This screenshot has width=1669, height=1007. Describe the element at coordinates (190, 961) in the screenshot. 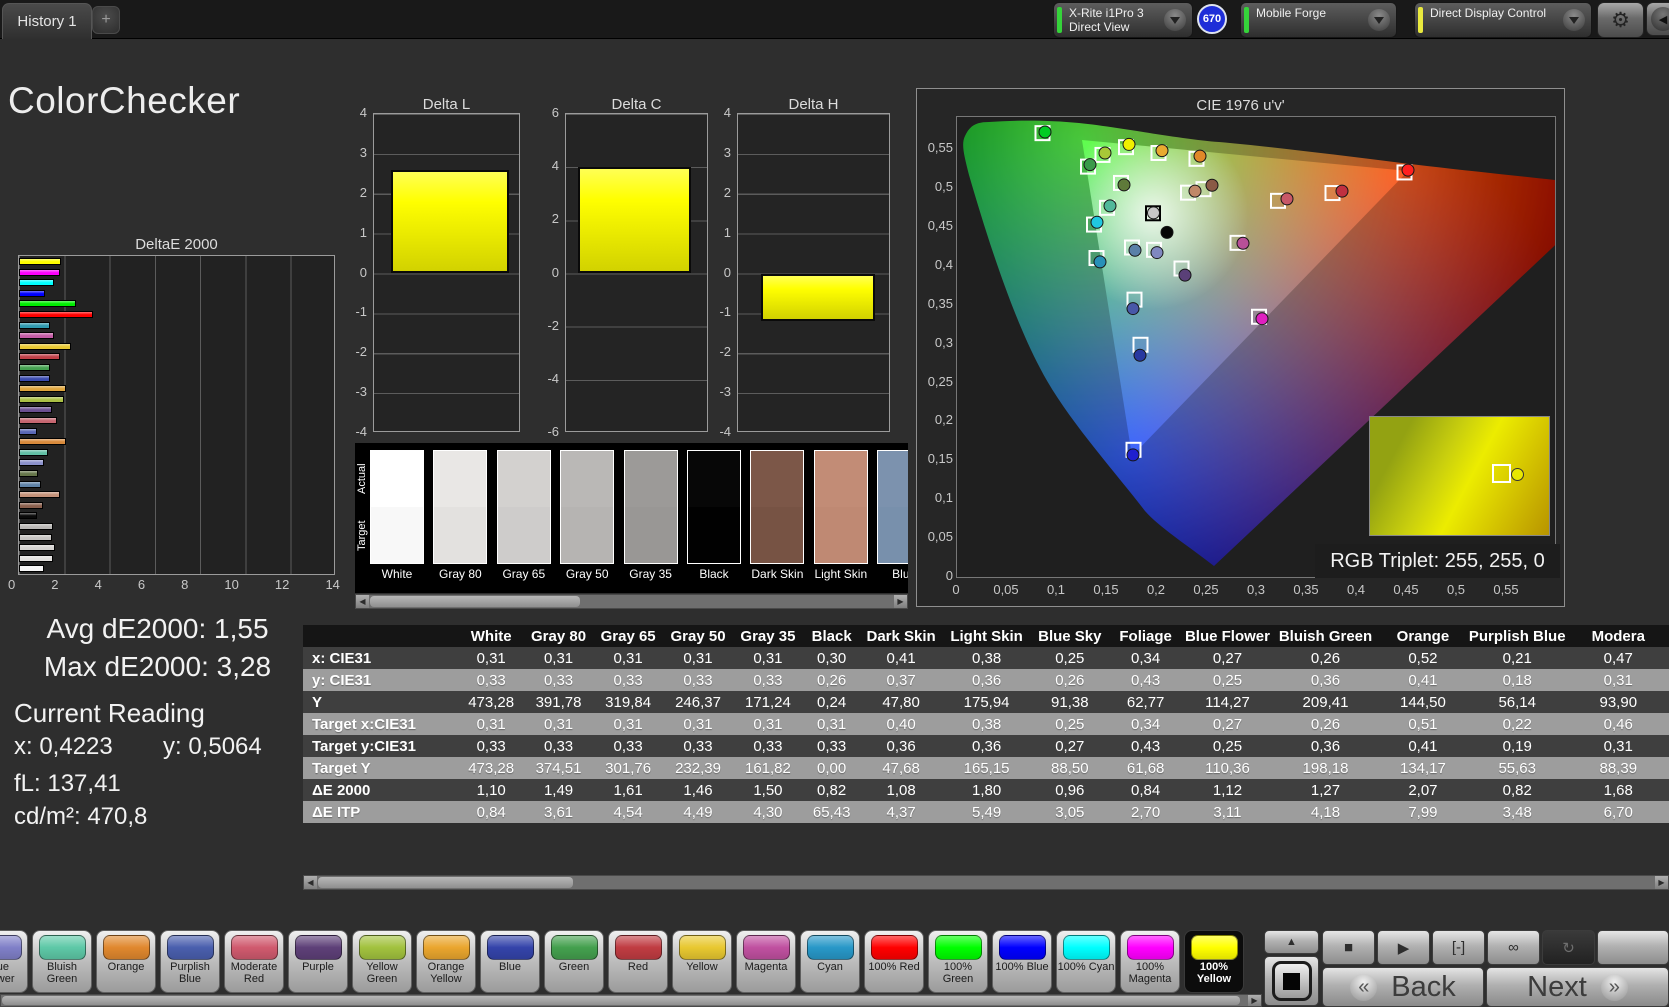

I see `patch-button-purplish-blue: Purplish Blue` at that location.